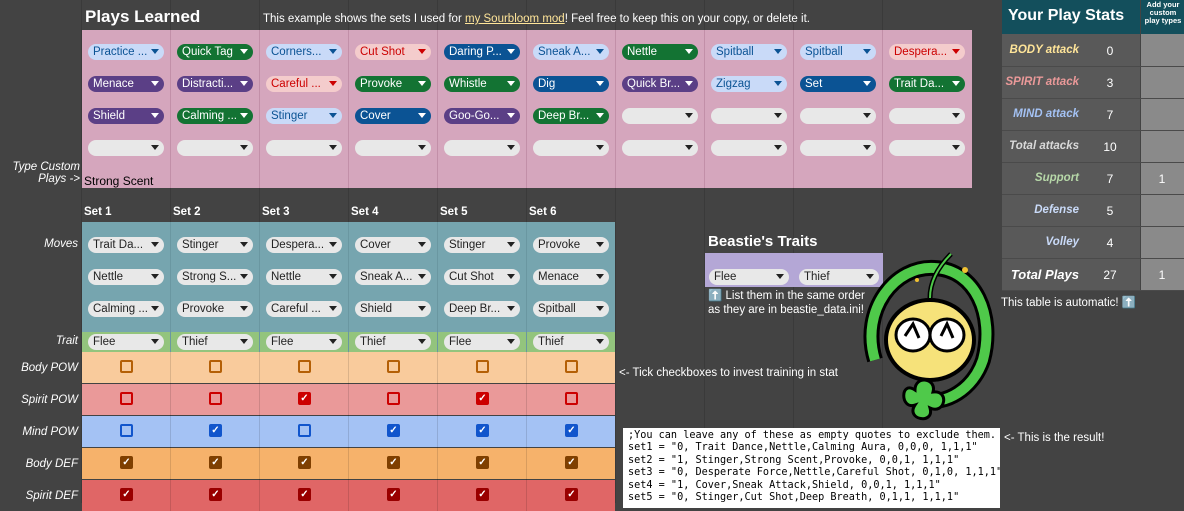 This screenshot has height=511, width=1184. I want to click on play-slot-r4-c10, so click(927, 148).